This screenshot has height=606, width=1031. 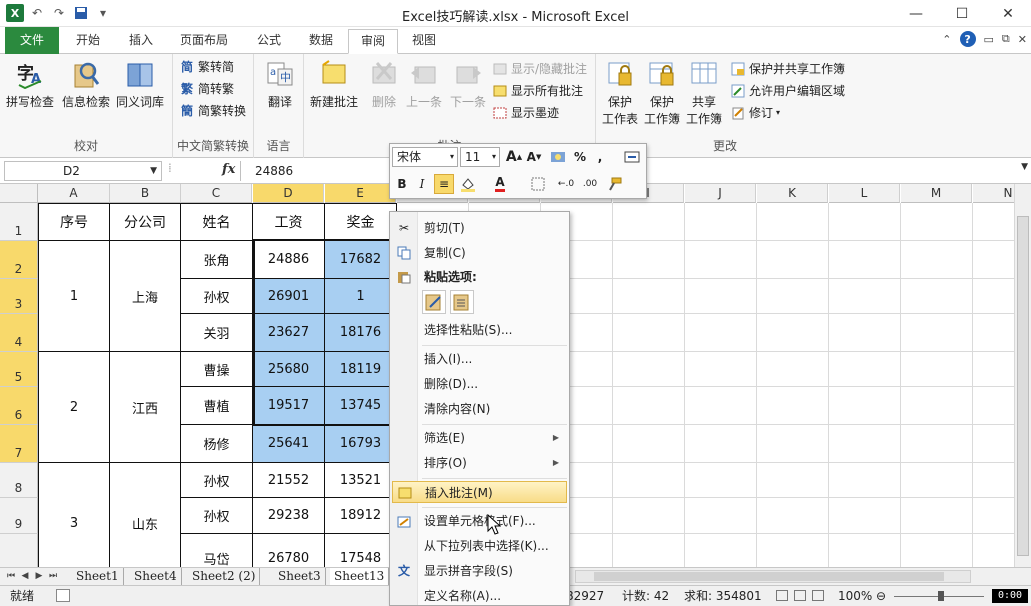 What do you see at coordinates (434, 302) in the screenshot?
I see `paste-formatting-icon` at bounding box center [434, 302].